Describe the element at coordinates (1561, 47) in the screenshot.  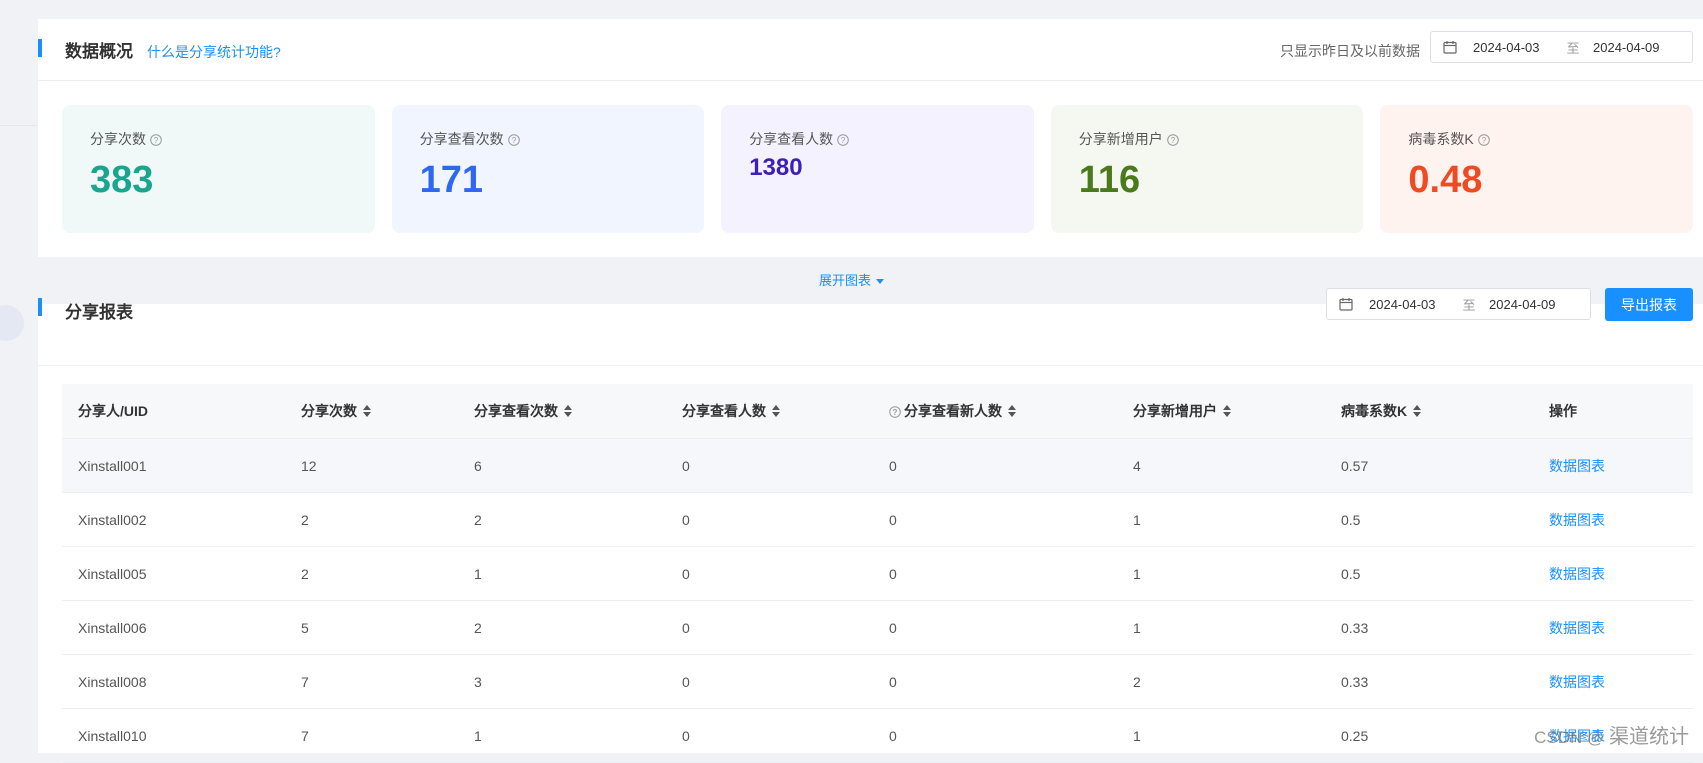
I see `overview-date-range: 2024-04-03 至 2024-04-09` at that location.